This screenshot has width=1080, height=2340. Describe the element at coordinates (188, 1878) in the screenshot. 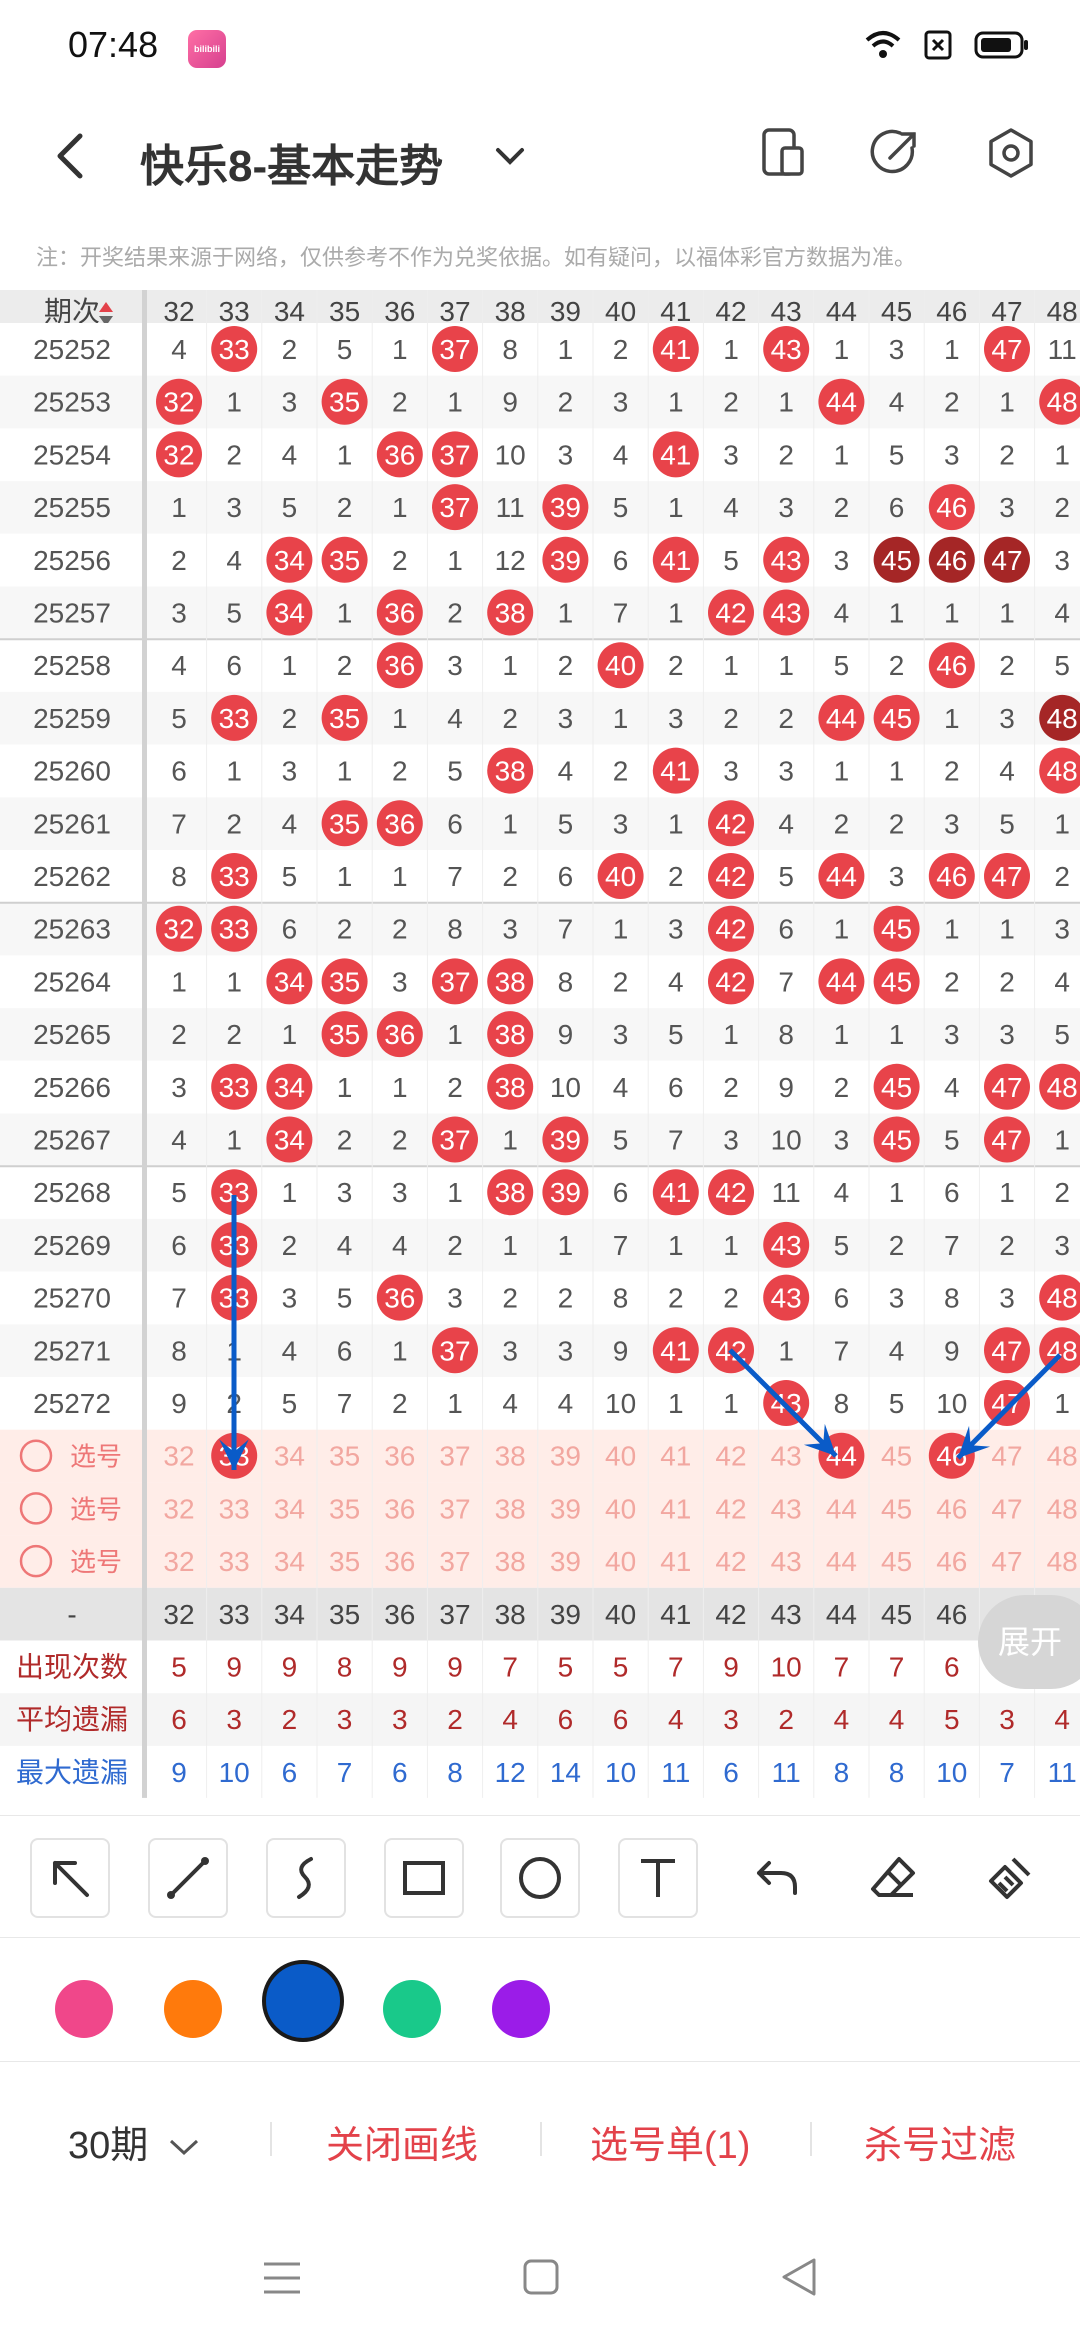

I see `line-tool-button` at that location.